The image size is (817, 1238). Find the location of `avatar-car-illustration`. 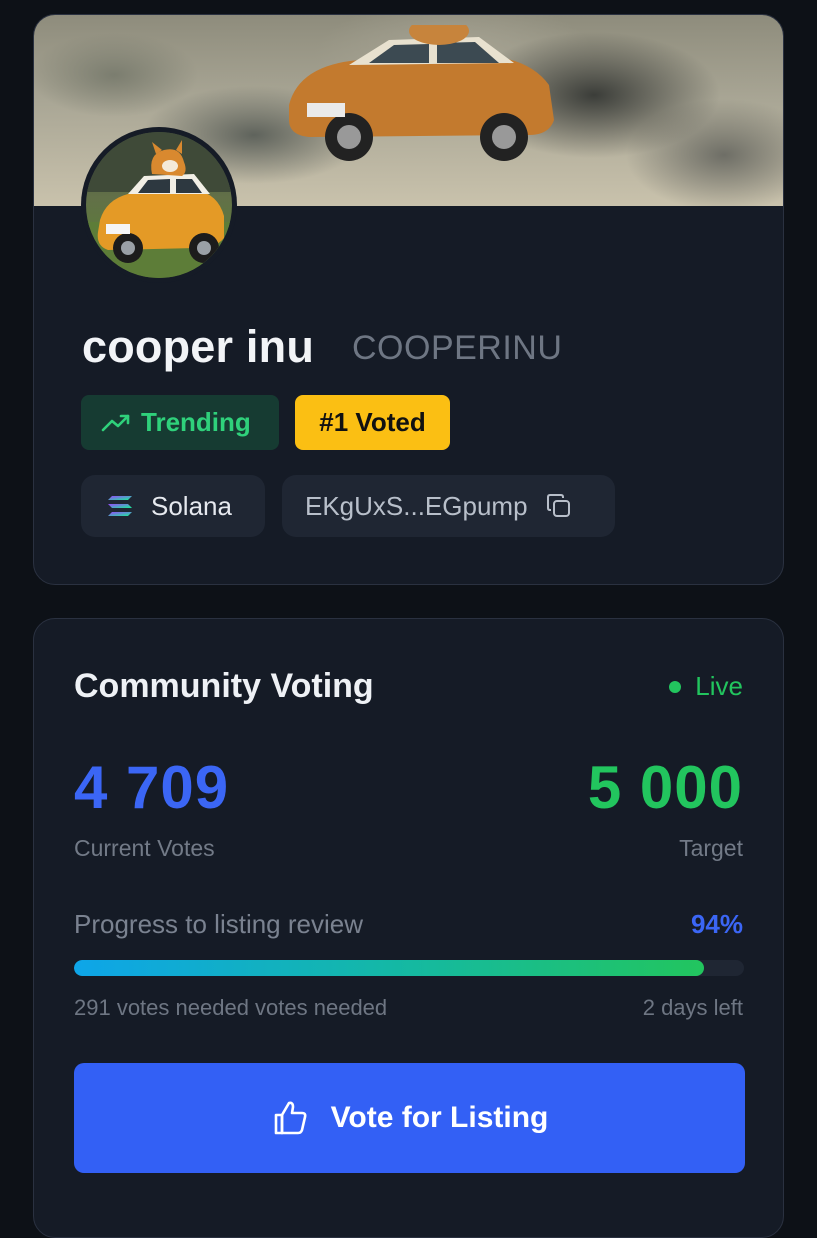

avatar-car-illustration is located at coordinates (159, 205).